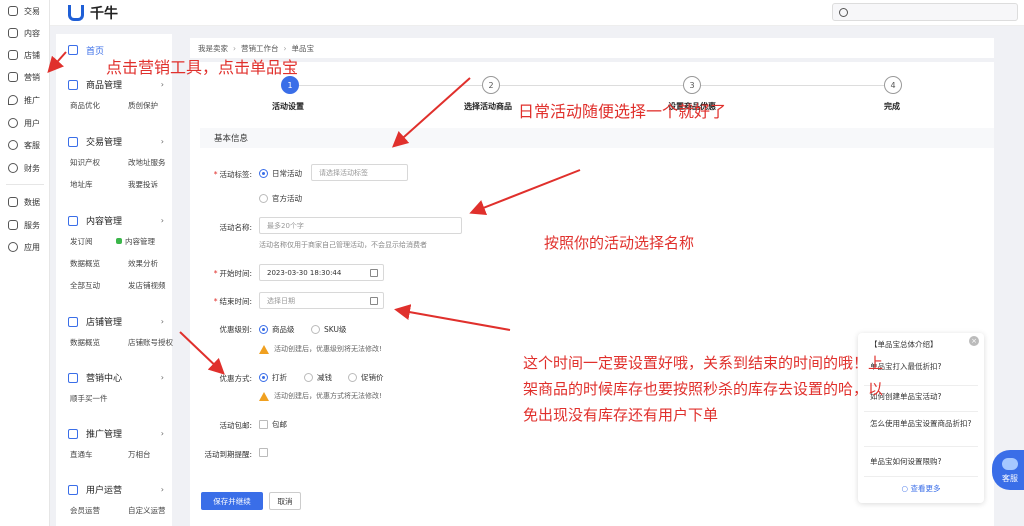 The width and height of the screenshot is (1024, 526). I want to click on breadcrumb-item: 单品宝, so click(303, 48).